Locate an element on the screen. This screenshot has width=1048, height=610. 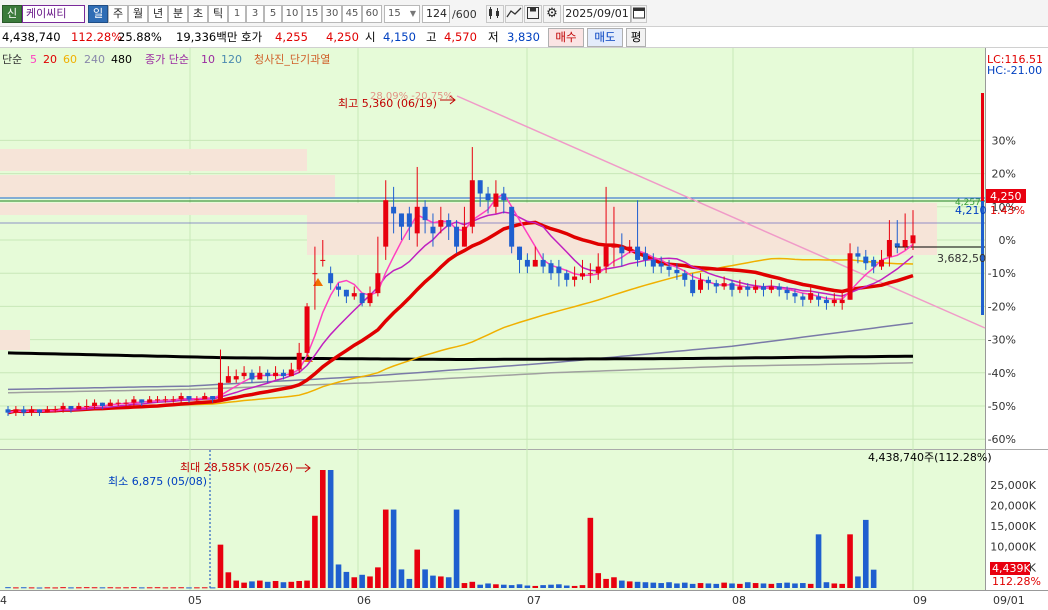
stock-name-field: 케이씨티 is located at coordinates (53, 14).